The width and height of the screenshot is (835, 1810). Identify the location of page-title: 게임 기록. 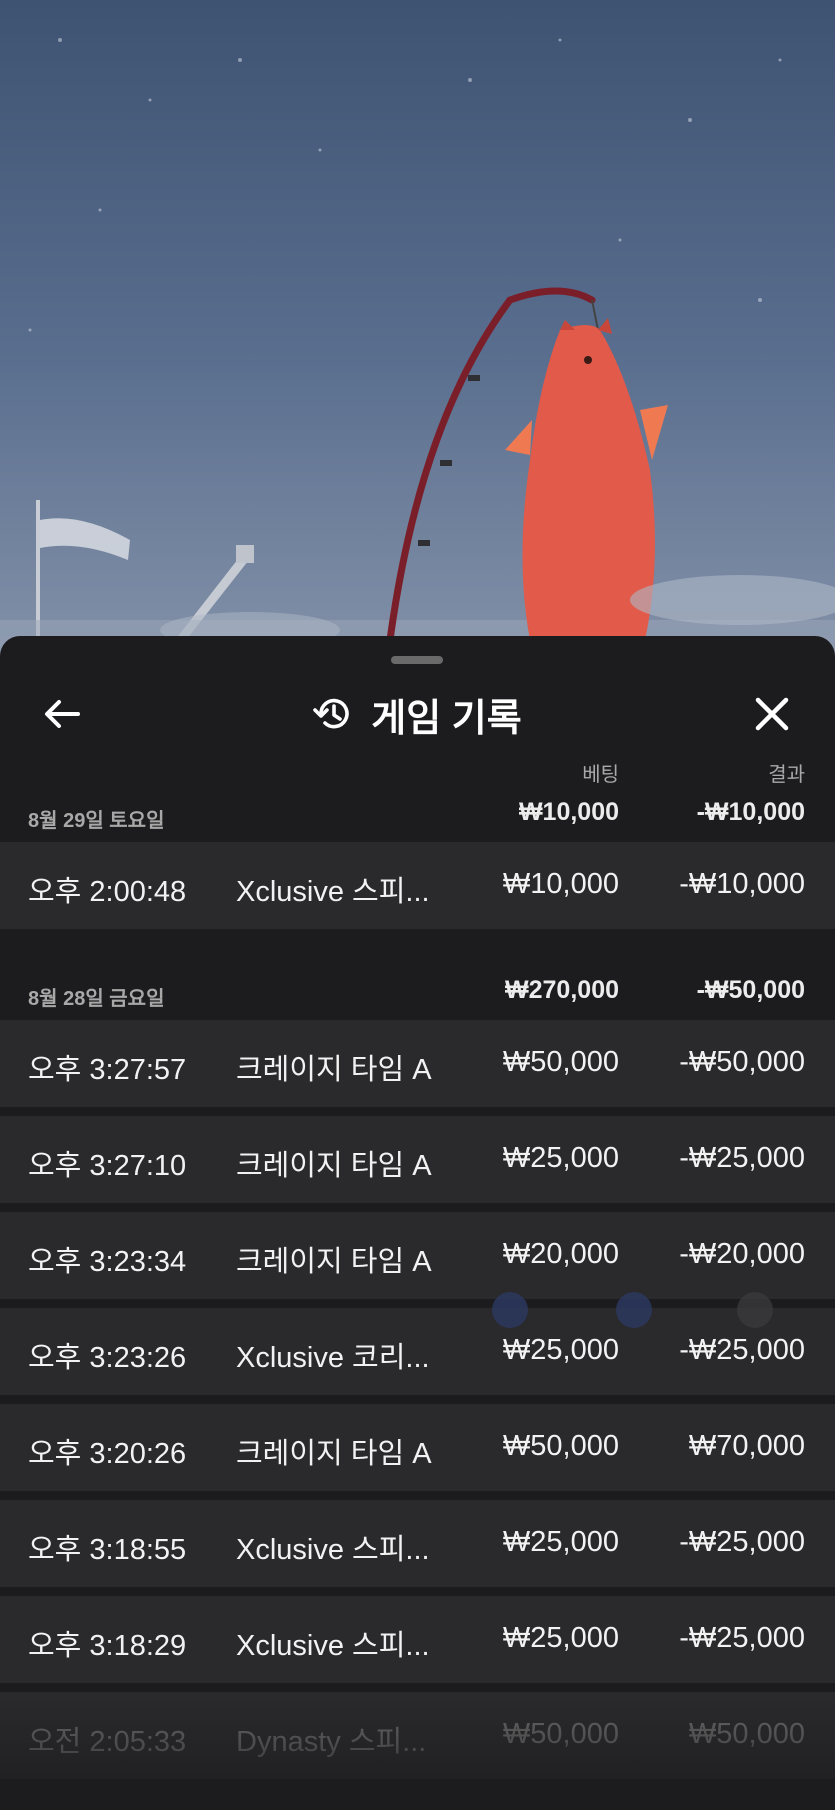
(446, 718).